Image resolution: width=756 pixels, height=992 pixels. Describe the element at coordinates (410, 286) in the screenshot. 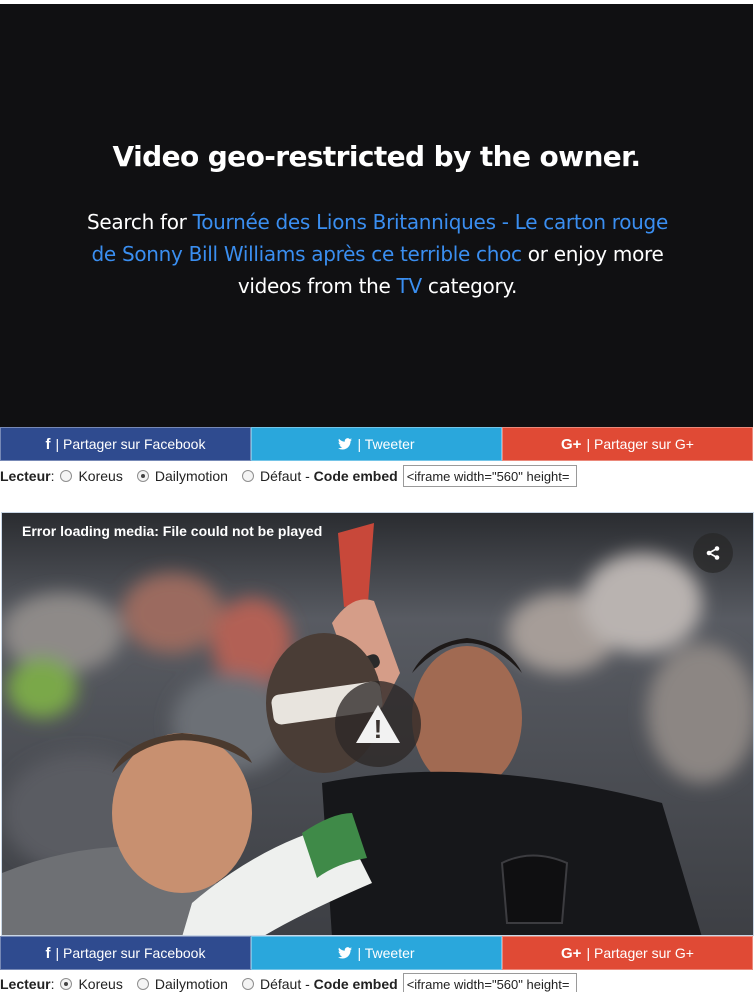

I see `category-link: TV` at that location.